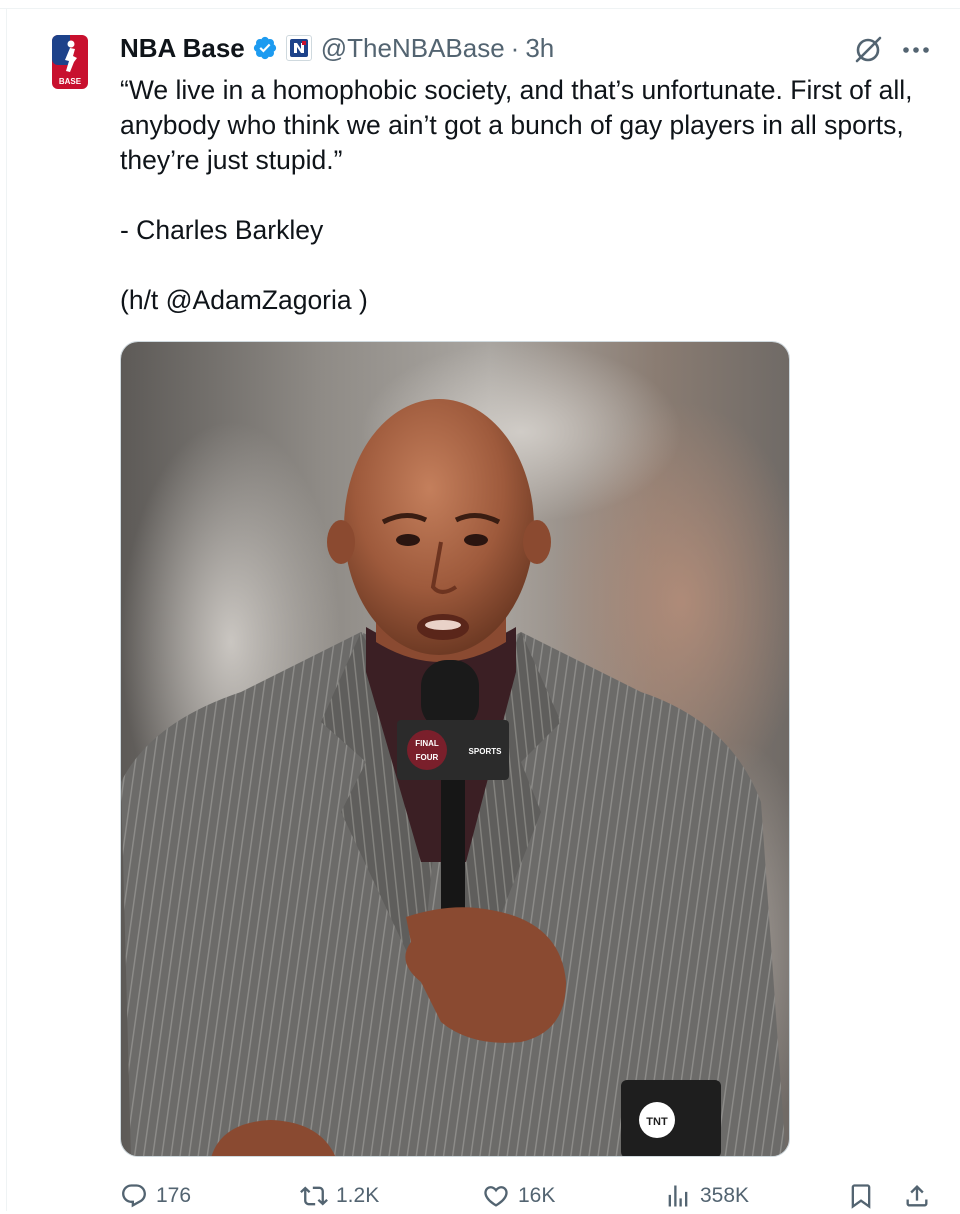 The image size is (960, 1214). I want to click on reply-button: 176, so click(155, 1196).